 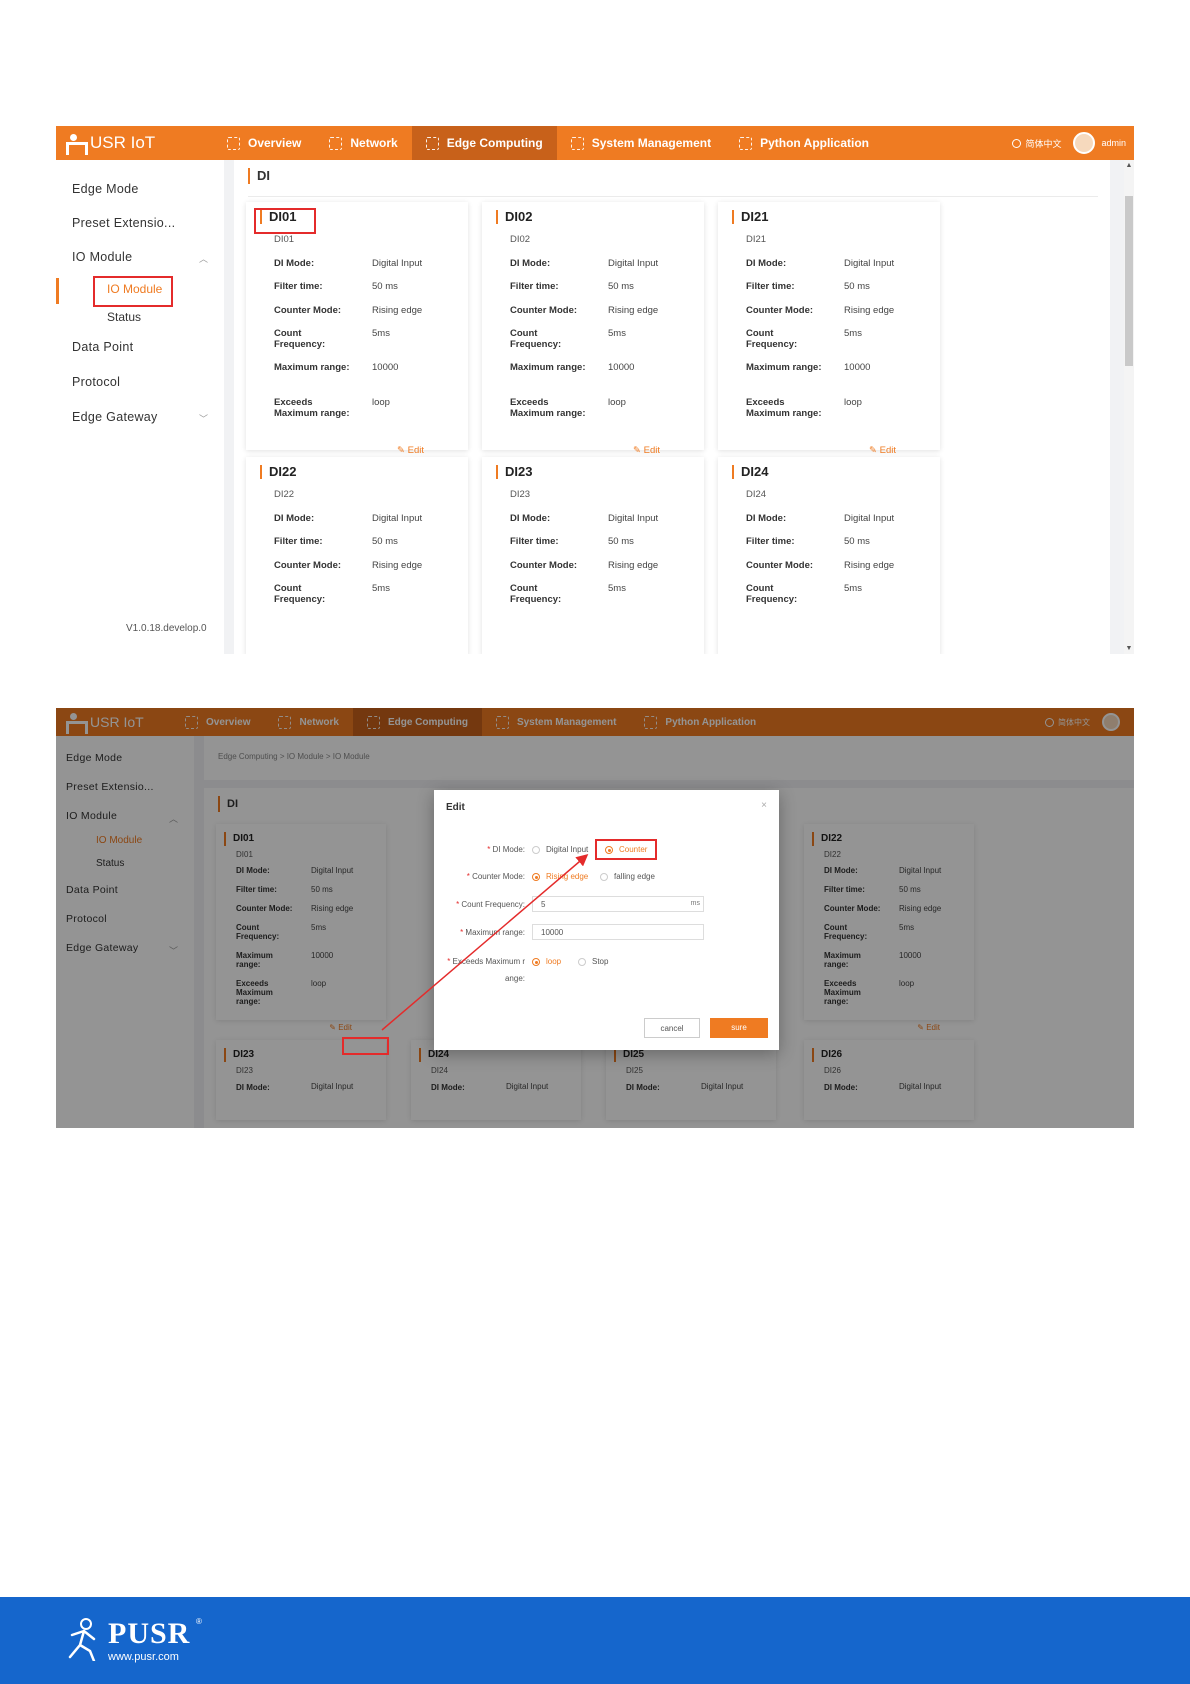 I want to click on di-mode-label: DI Mode:, so click(x=506, y=849).